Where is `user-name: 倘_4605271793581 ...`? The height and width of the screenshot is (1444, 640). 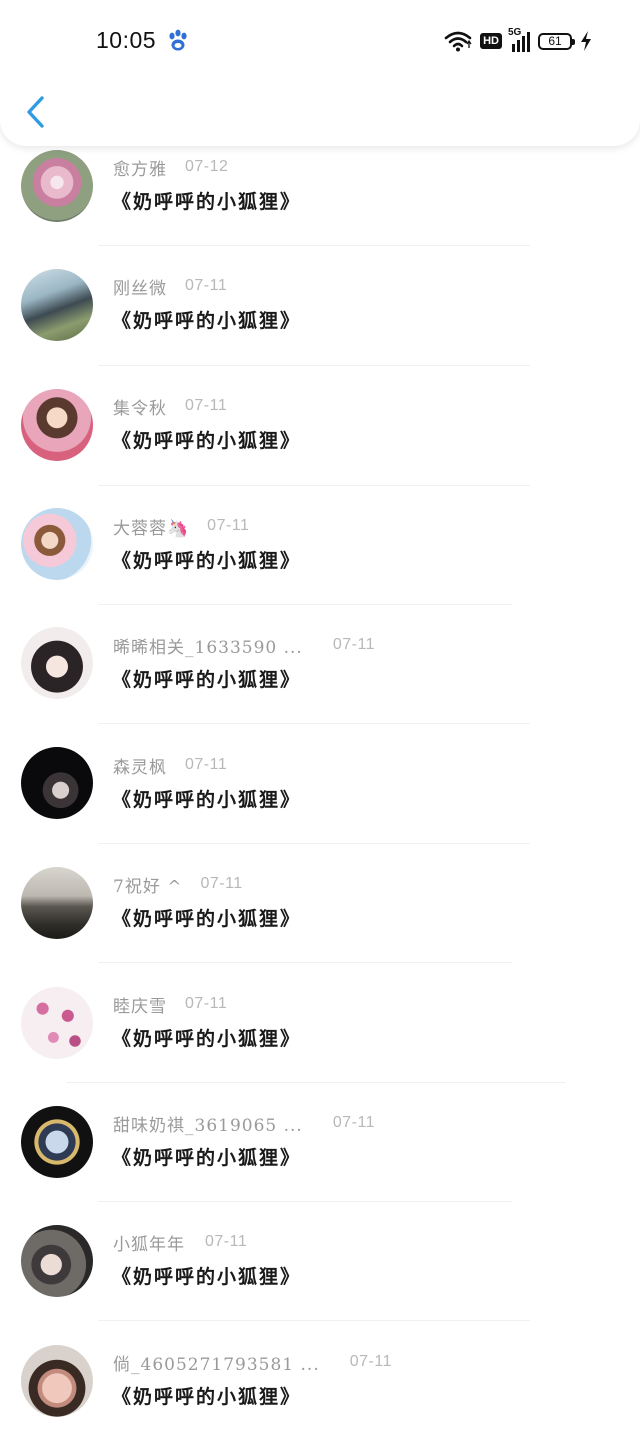 user-name: 倘_4605271793581 ... is located at coordinates (216, 1362).